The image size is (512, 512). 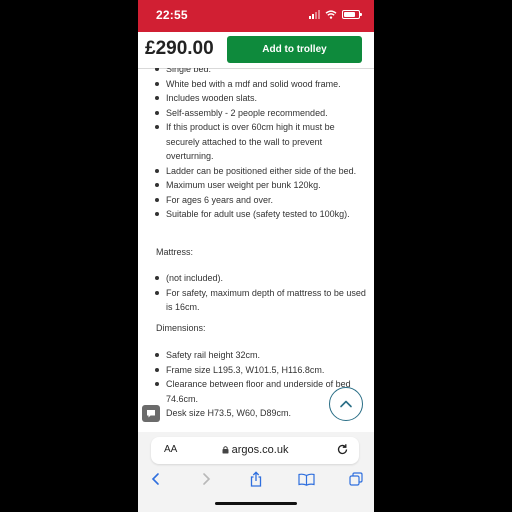 I want to click on chat-button, so click(x=151, y=413).